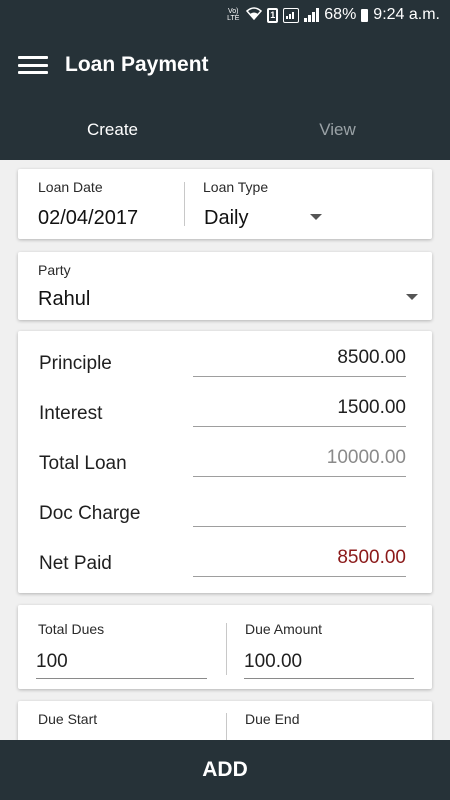 This screenshot has height=800, width=450. I want to click on tab-bar: Create View, so click(225, 130).